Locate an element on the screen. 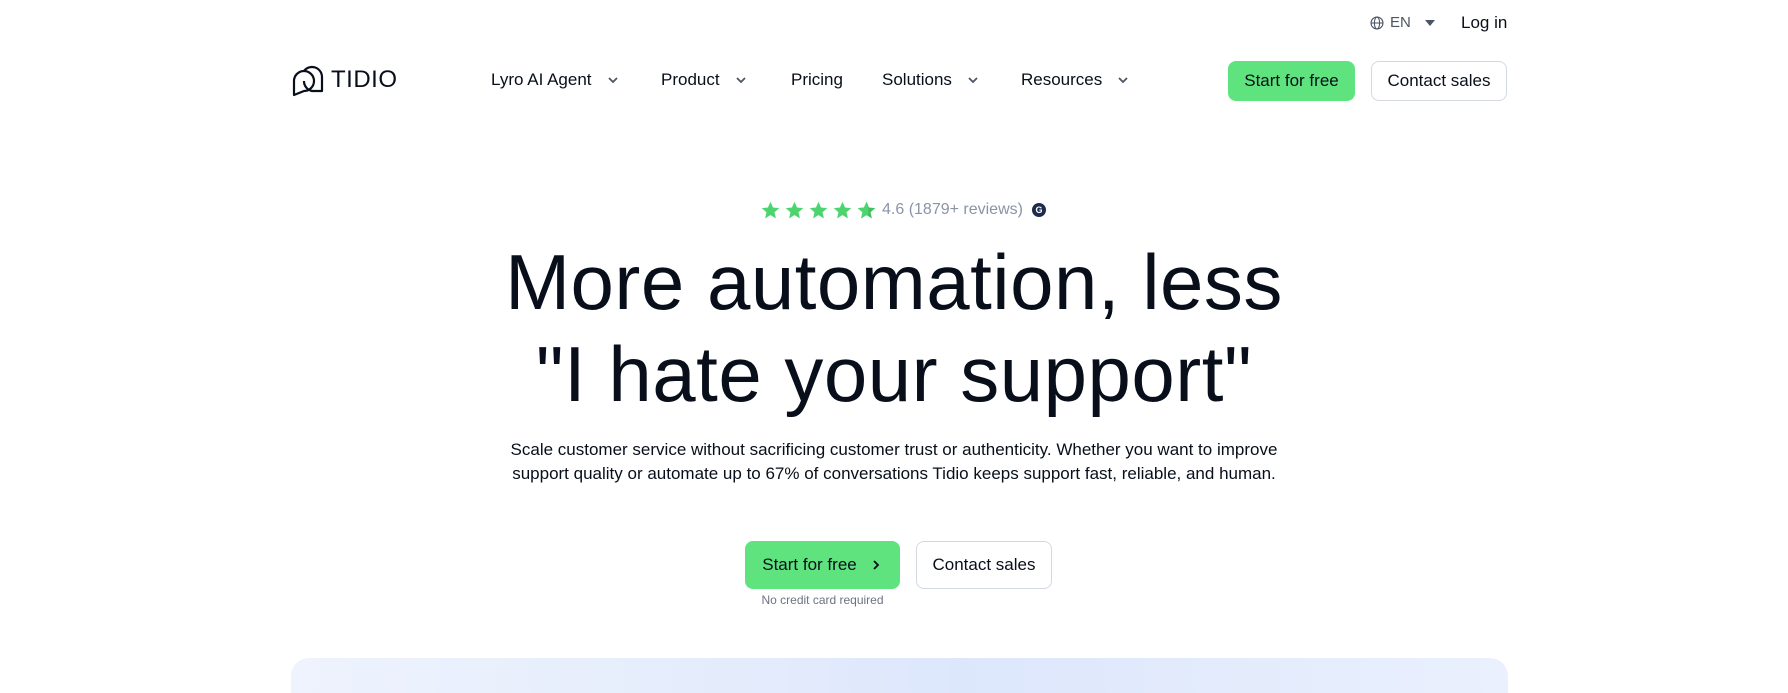 The height and width of the screenshot is (693, 1788). headline-line-2: "I hate your support" is located at coordinates (894, 374).